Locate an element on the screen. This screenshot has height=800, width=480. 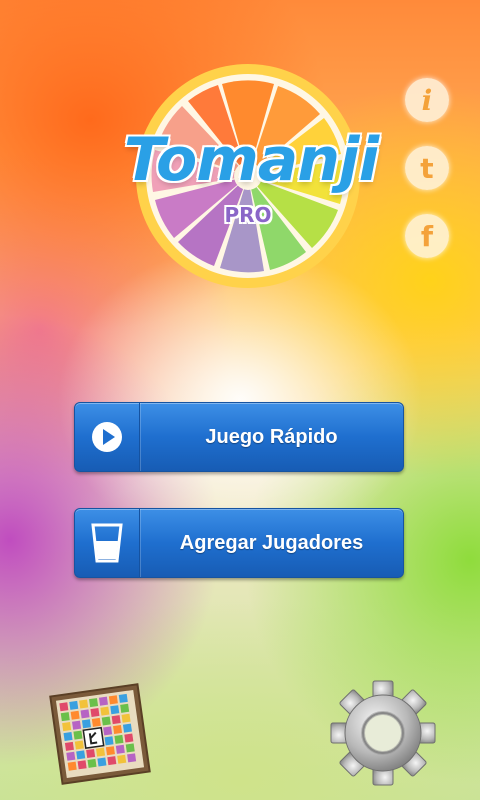
twitter-button: t is located at coordinates (427, 168).